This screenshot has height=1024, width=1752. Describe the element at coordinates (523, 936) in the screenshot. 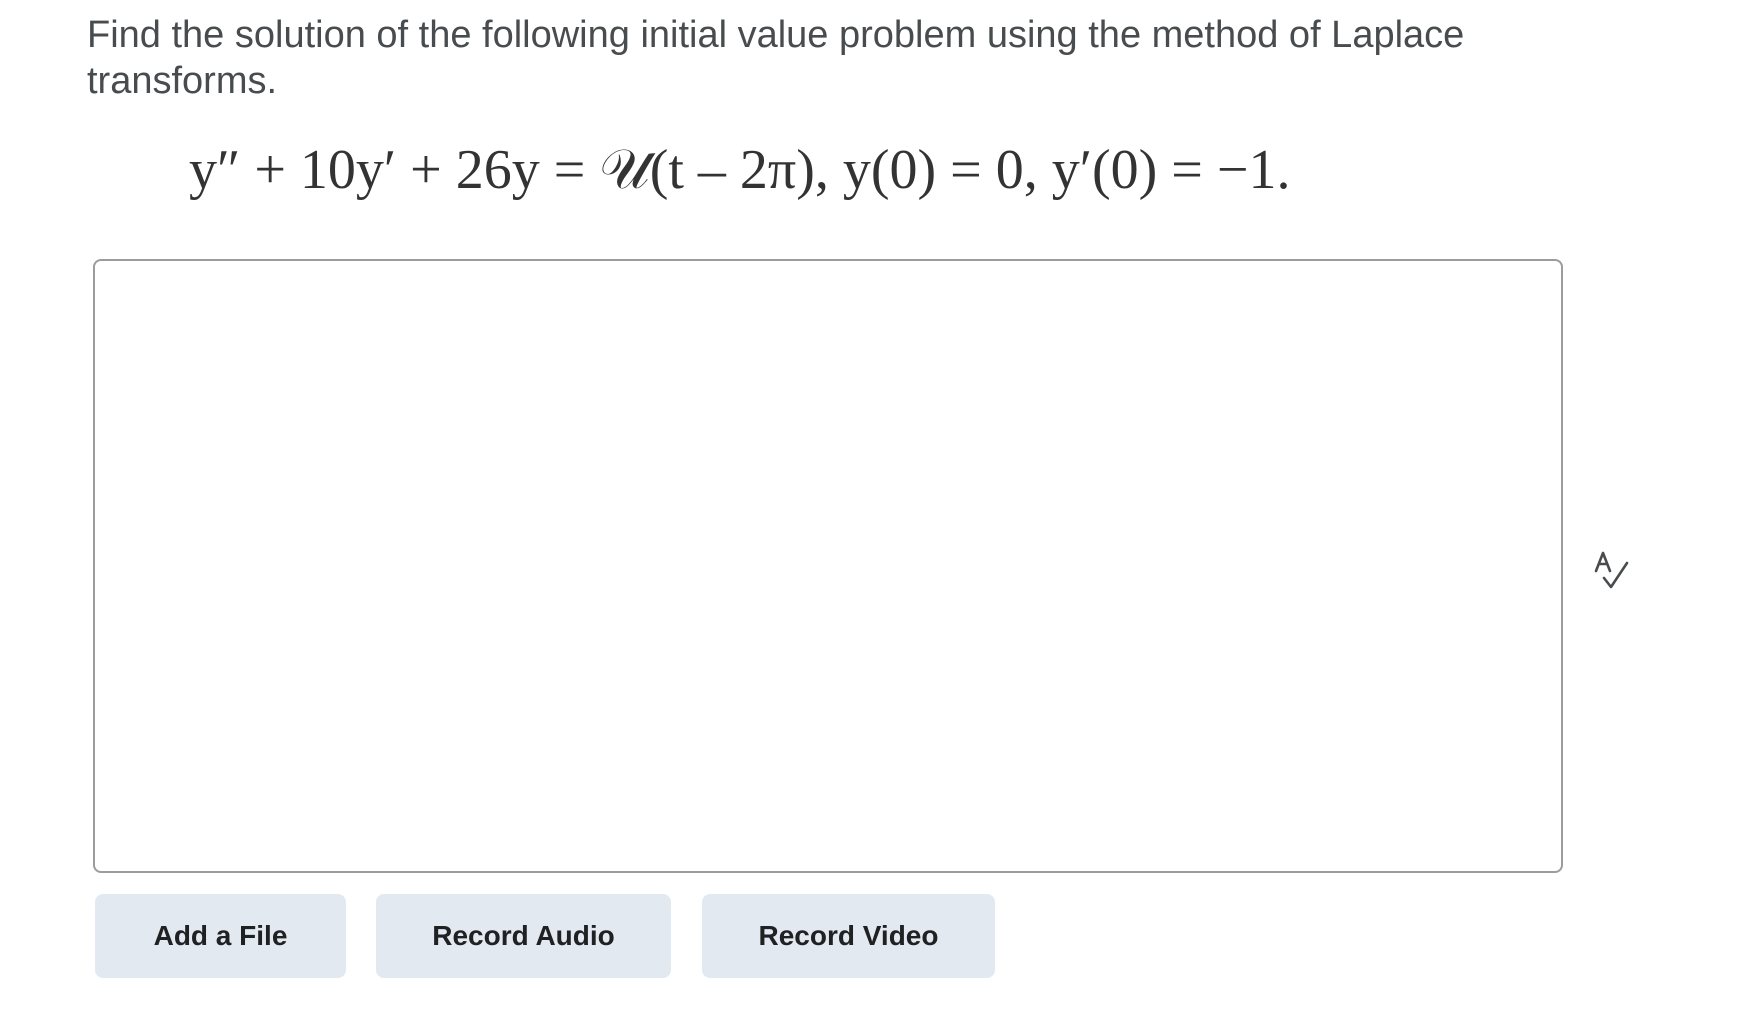

I see `record-audio-button: Record Audio` at that location.